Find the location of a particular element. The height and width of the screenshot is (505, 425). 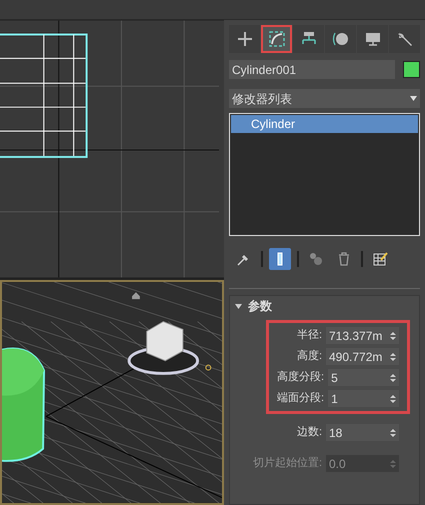

color-swatch is located at coordinates (411, 69).